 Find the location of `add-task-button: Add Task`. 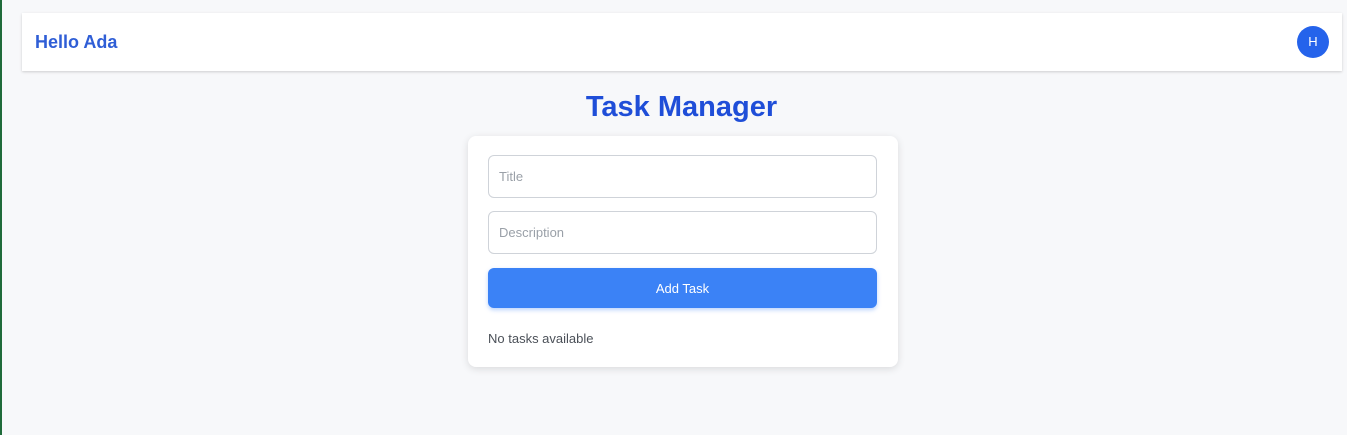

add-task-button: Add Task is located at coordinates (682, 288).